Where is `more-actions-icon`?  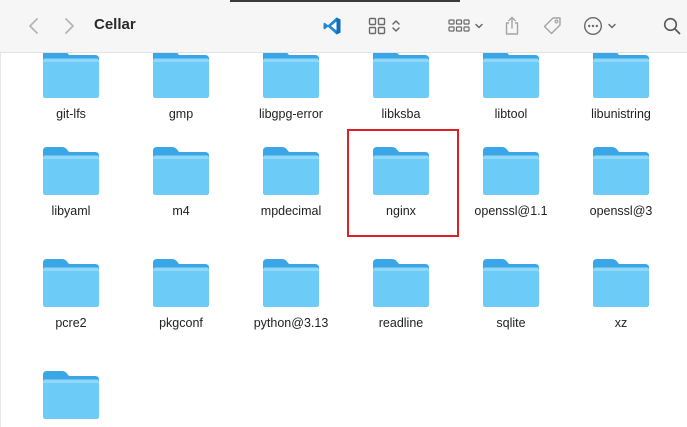 more-actions-icon is located at coordinates (593, 26).